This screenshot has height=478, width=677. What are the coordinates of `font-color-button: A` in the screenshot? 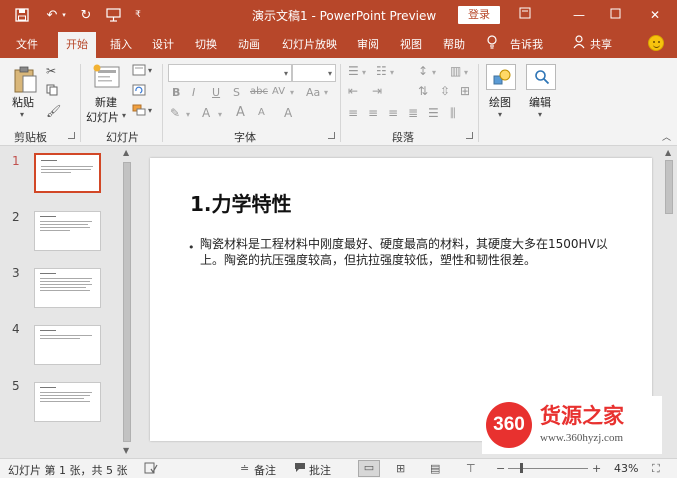 It's located at (206, 113).